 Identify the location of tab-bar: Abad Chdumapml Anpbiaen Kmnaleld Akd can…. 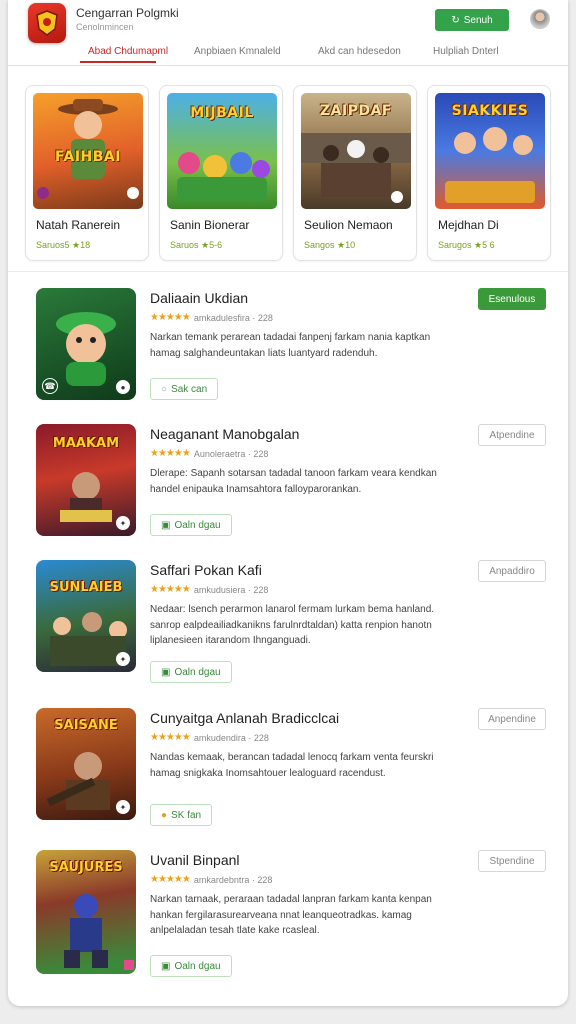
(288, 53).